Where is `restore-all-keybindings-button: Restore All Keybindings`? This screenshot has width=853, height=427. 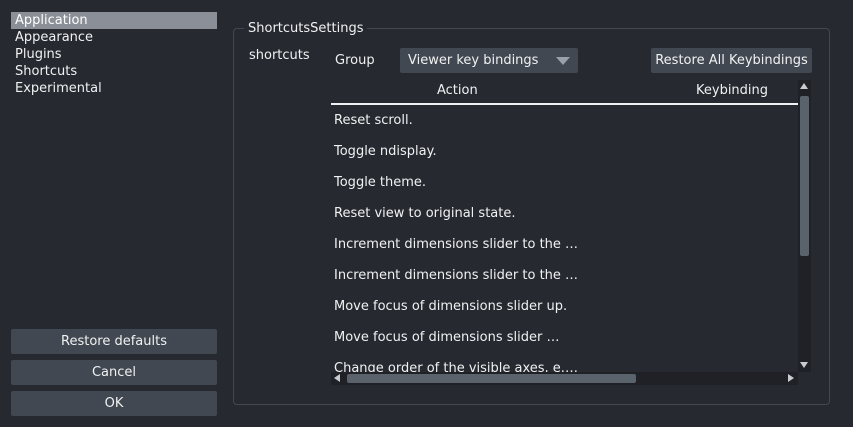
restore-all-keybindings-button: Restore All Keybindings is located at coordinates (731, 60).